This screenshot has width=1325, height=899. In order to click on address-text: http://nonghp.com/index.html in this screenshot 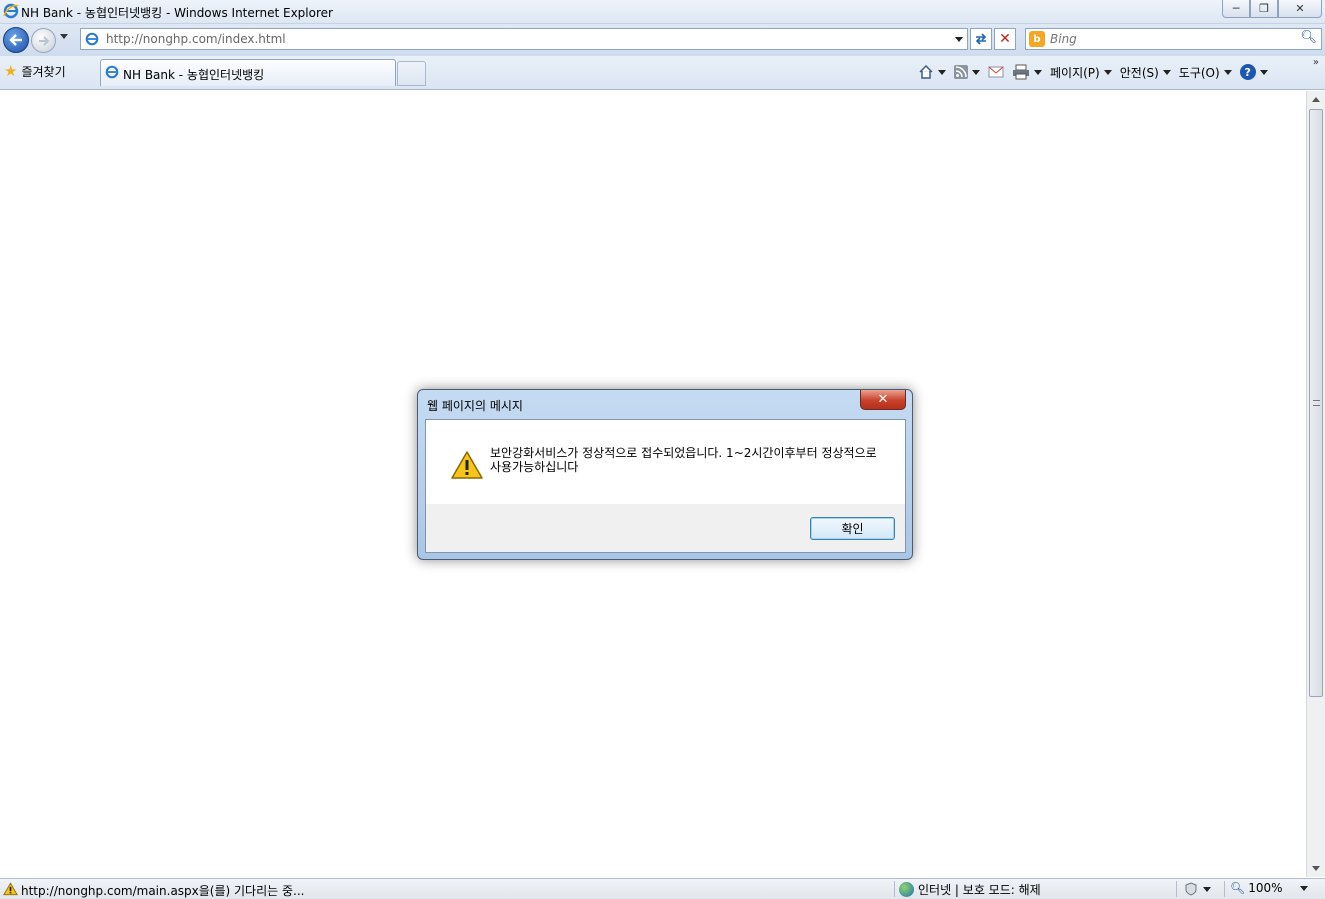, I will do `click(196, 39)`.